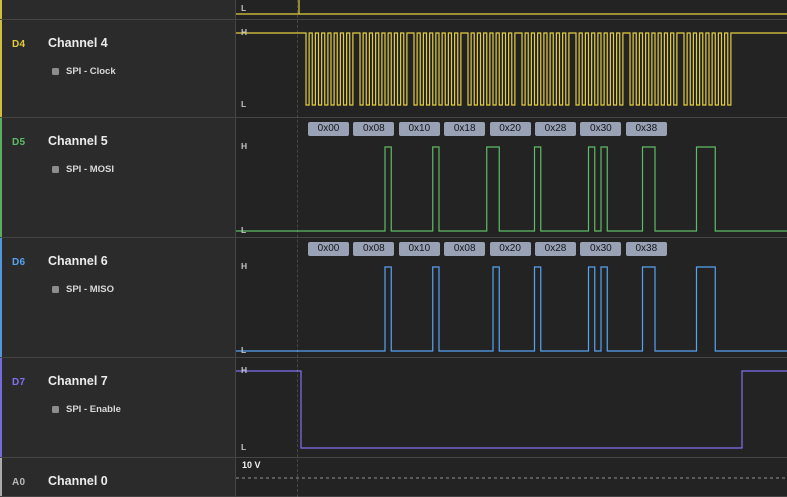  I want to click on channel-row-a0: A0 Channel 0 10 V, so click(393, 477).